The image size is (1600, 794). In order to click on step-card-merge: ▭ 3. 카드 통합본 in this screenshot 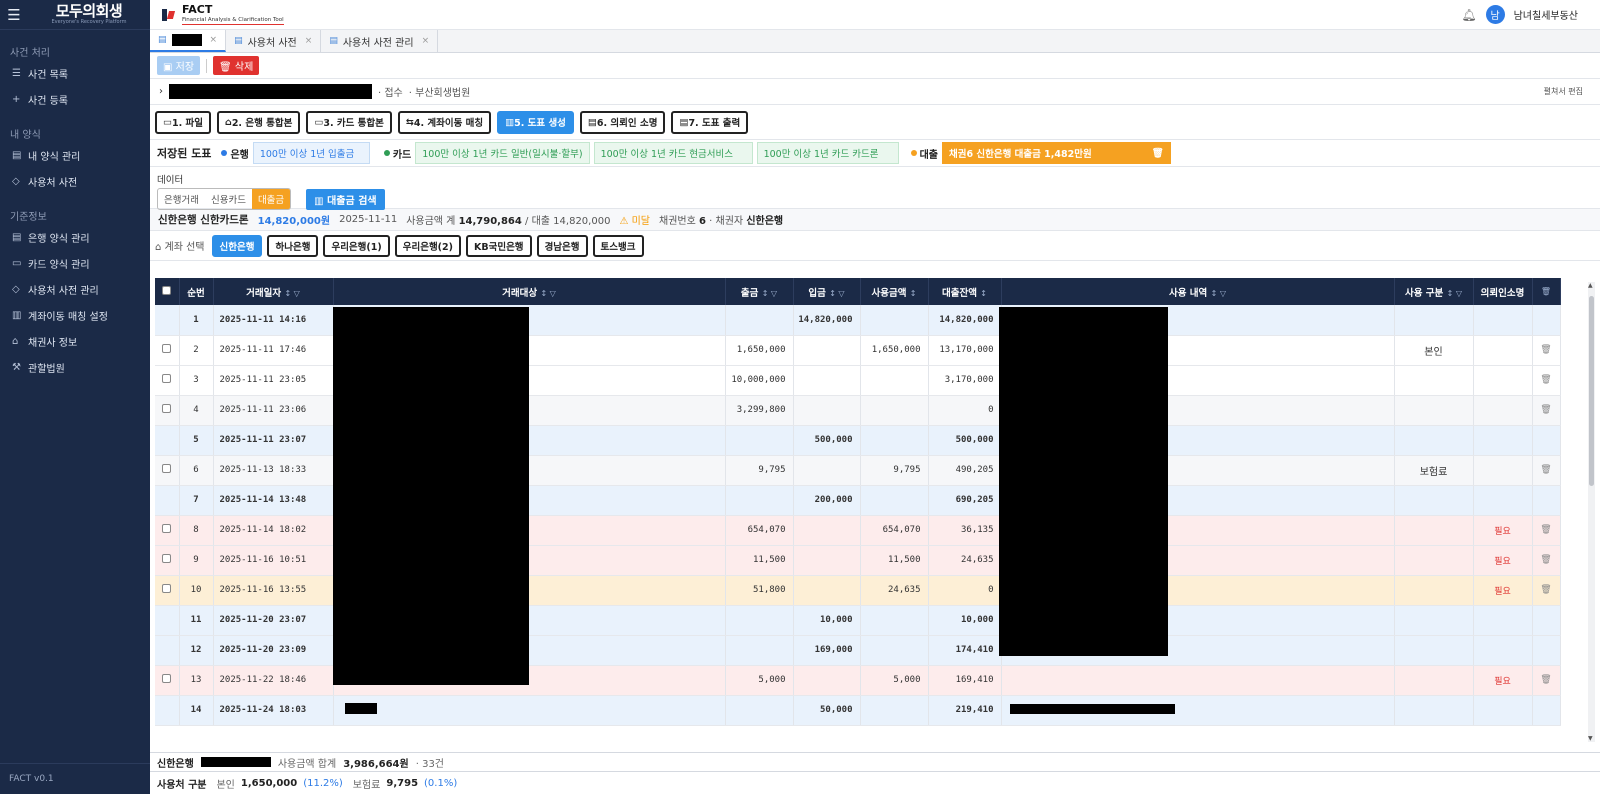, I will do `click(349, 122)`.